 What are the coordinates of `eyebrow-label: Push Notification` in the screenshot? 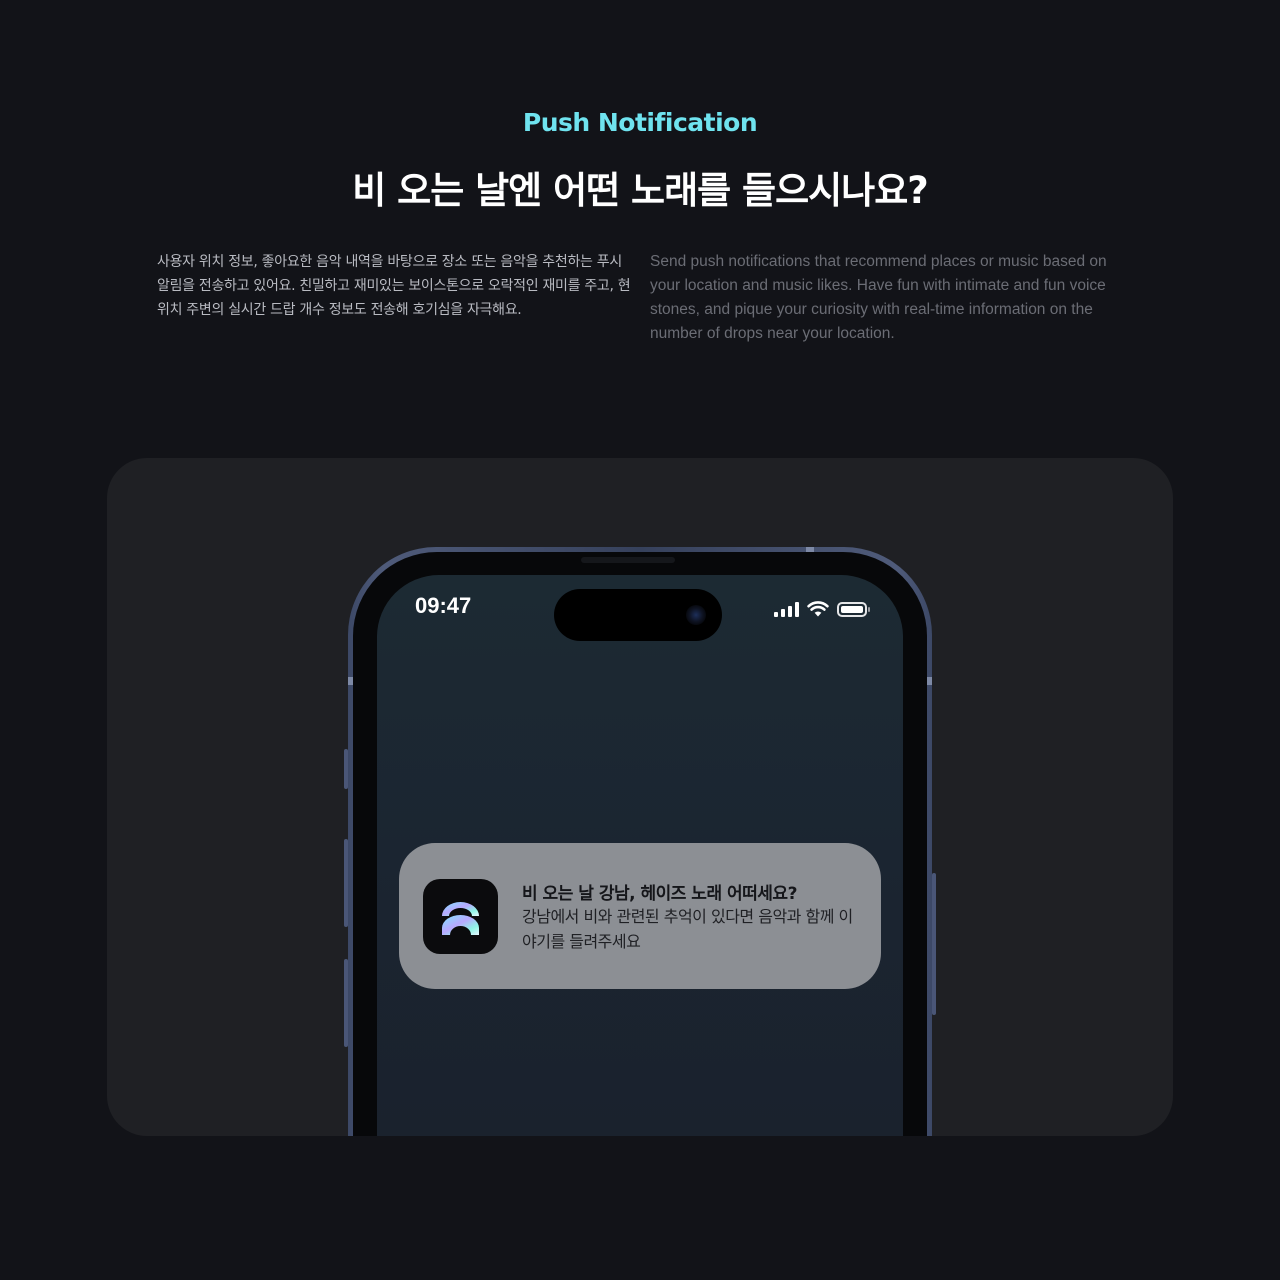 It's located at (640, 122).